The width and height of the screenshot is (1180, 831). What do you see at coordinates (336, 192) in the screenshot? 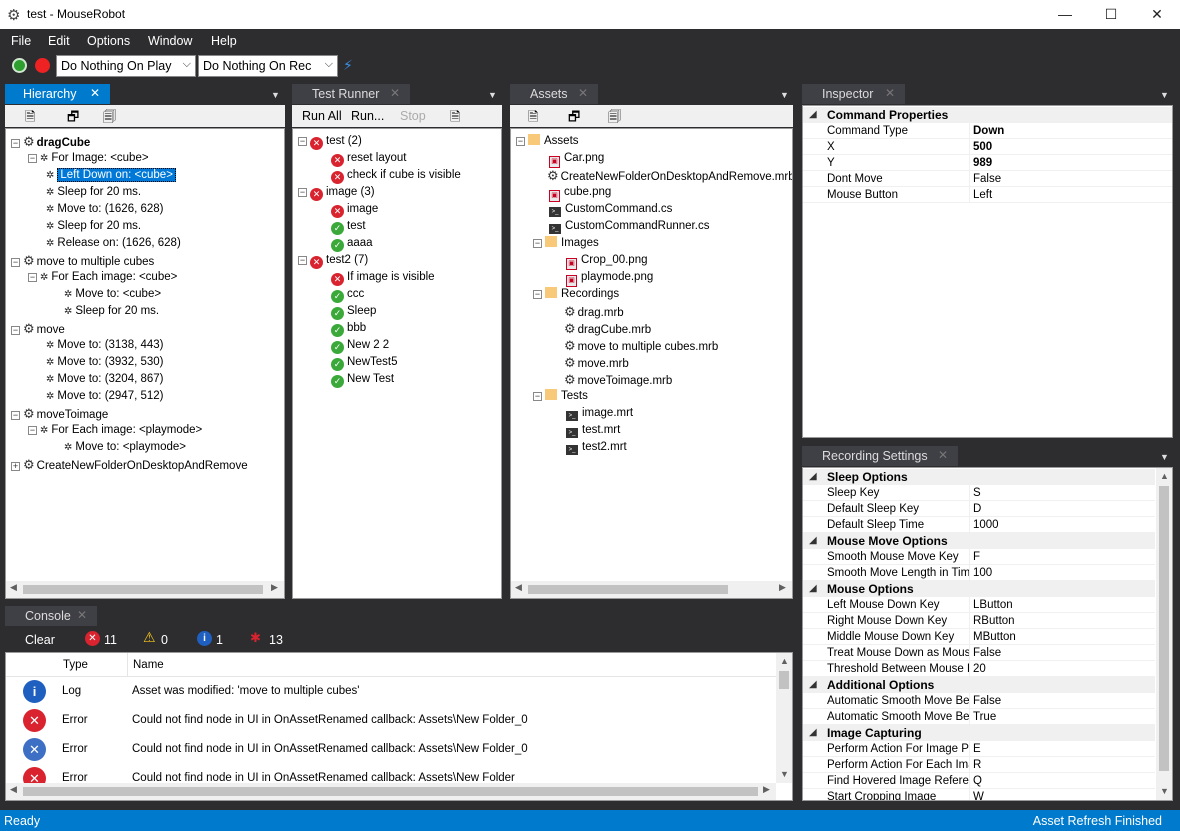
I see `test-node: − ✕ image (3)` at bounding box center [336, 192].